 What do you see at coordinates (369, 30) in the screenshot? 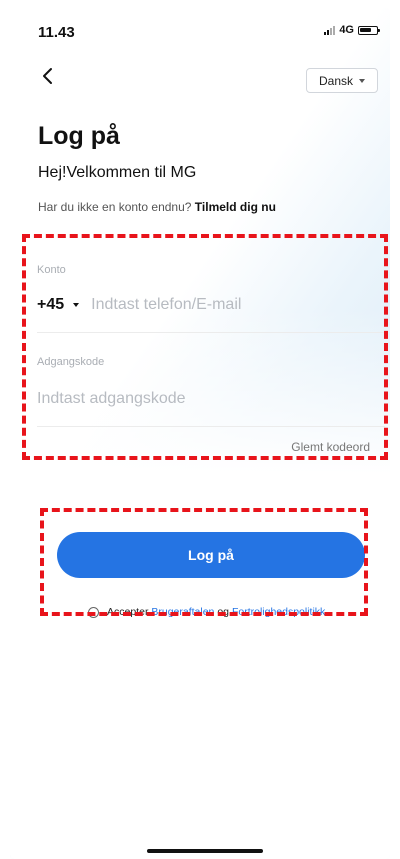
I see `battery-icon` at bounding box center [369, 30].